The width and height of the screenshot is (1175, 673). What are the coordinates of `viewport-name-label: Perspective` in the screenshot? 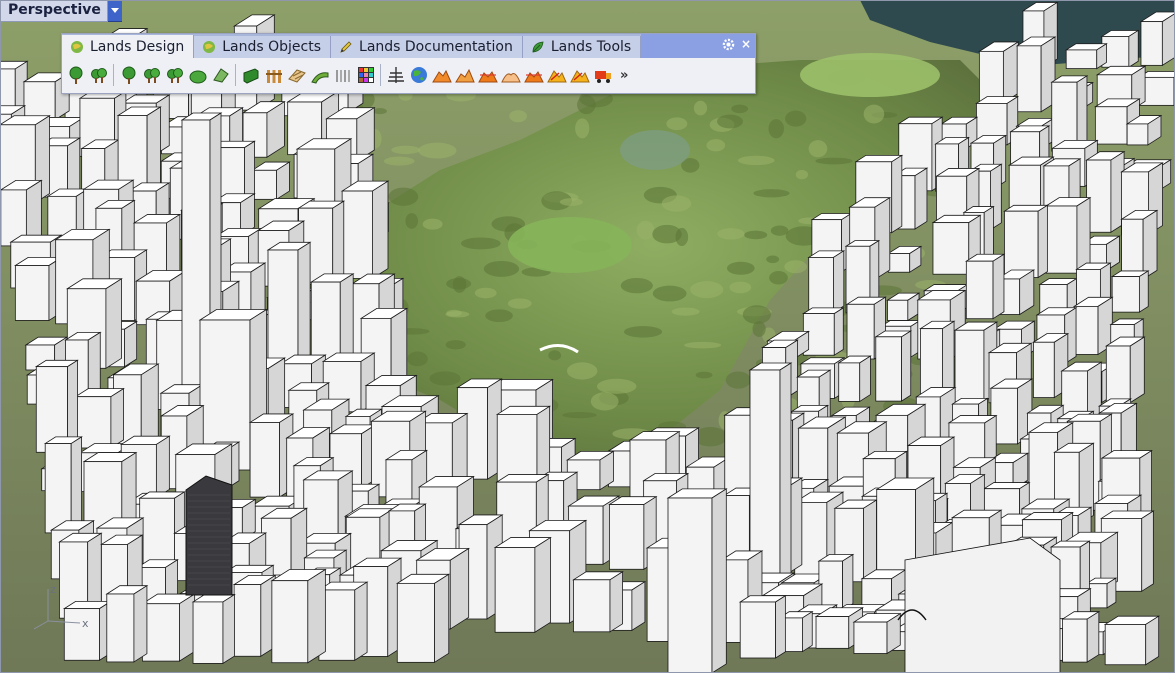 It's located at (54, 11).